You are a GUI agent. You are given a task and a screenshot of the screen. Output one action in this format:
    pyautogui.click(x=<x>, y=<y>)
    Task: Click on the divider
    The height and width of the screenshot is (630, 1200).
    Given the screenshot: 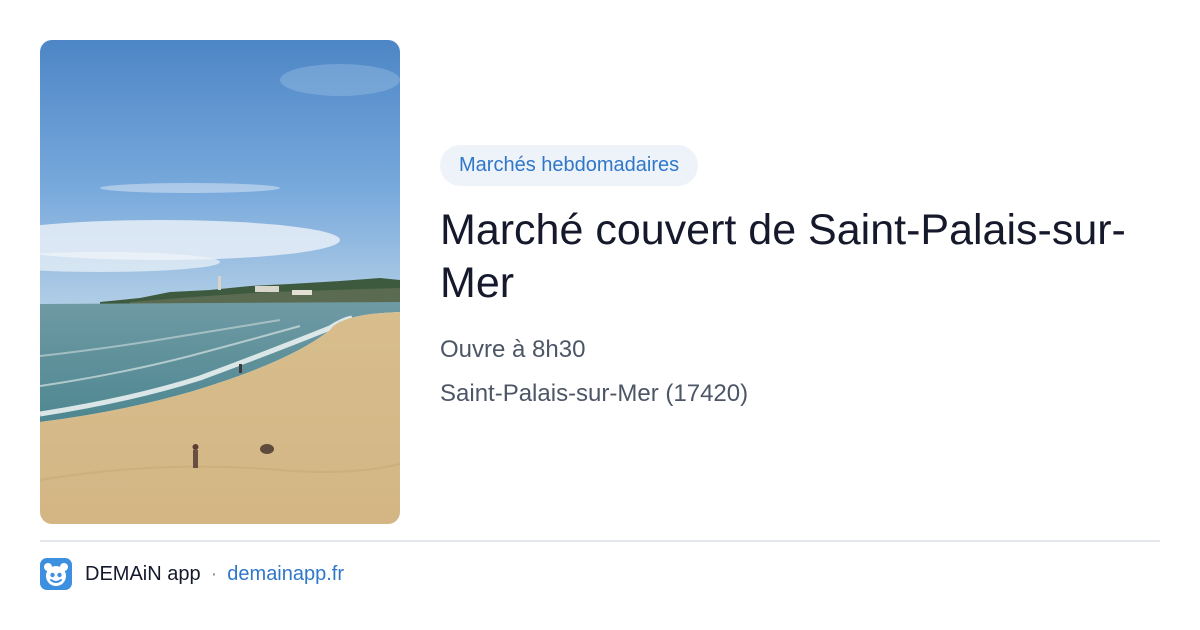 What is the action you would take?
    pyautogui.click(x=600, y=541)
    